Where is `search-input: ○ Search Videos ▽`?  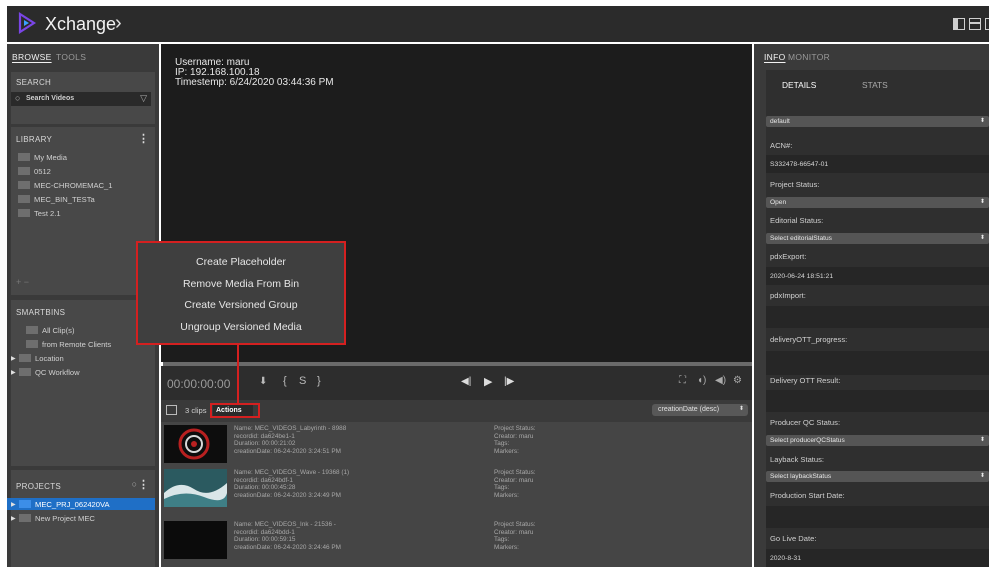
search-input: ○ Search Videos ▽ is located at coordinates (81, 99).